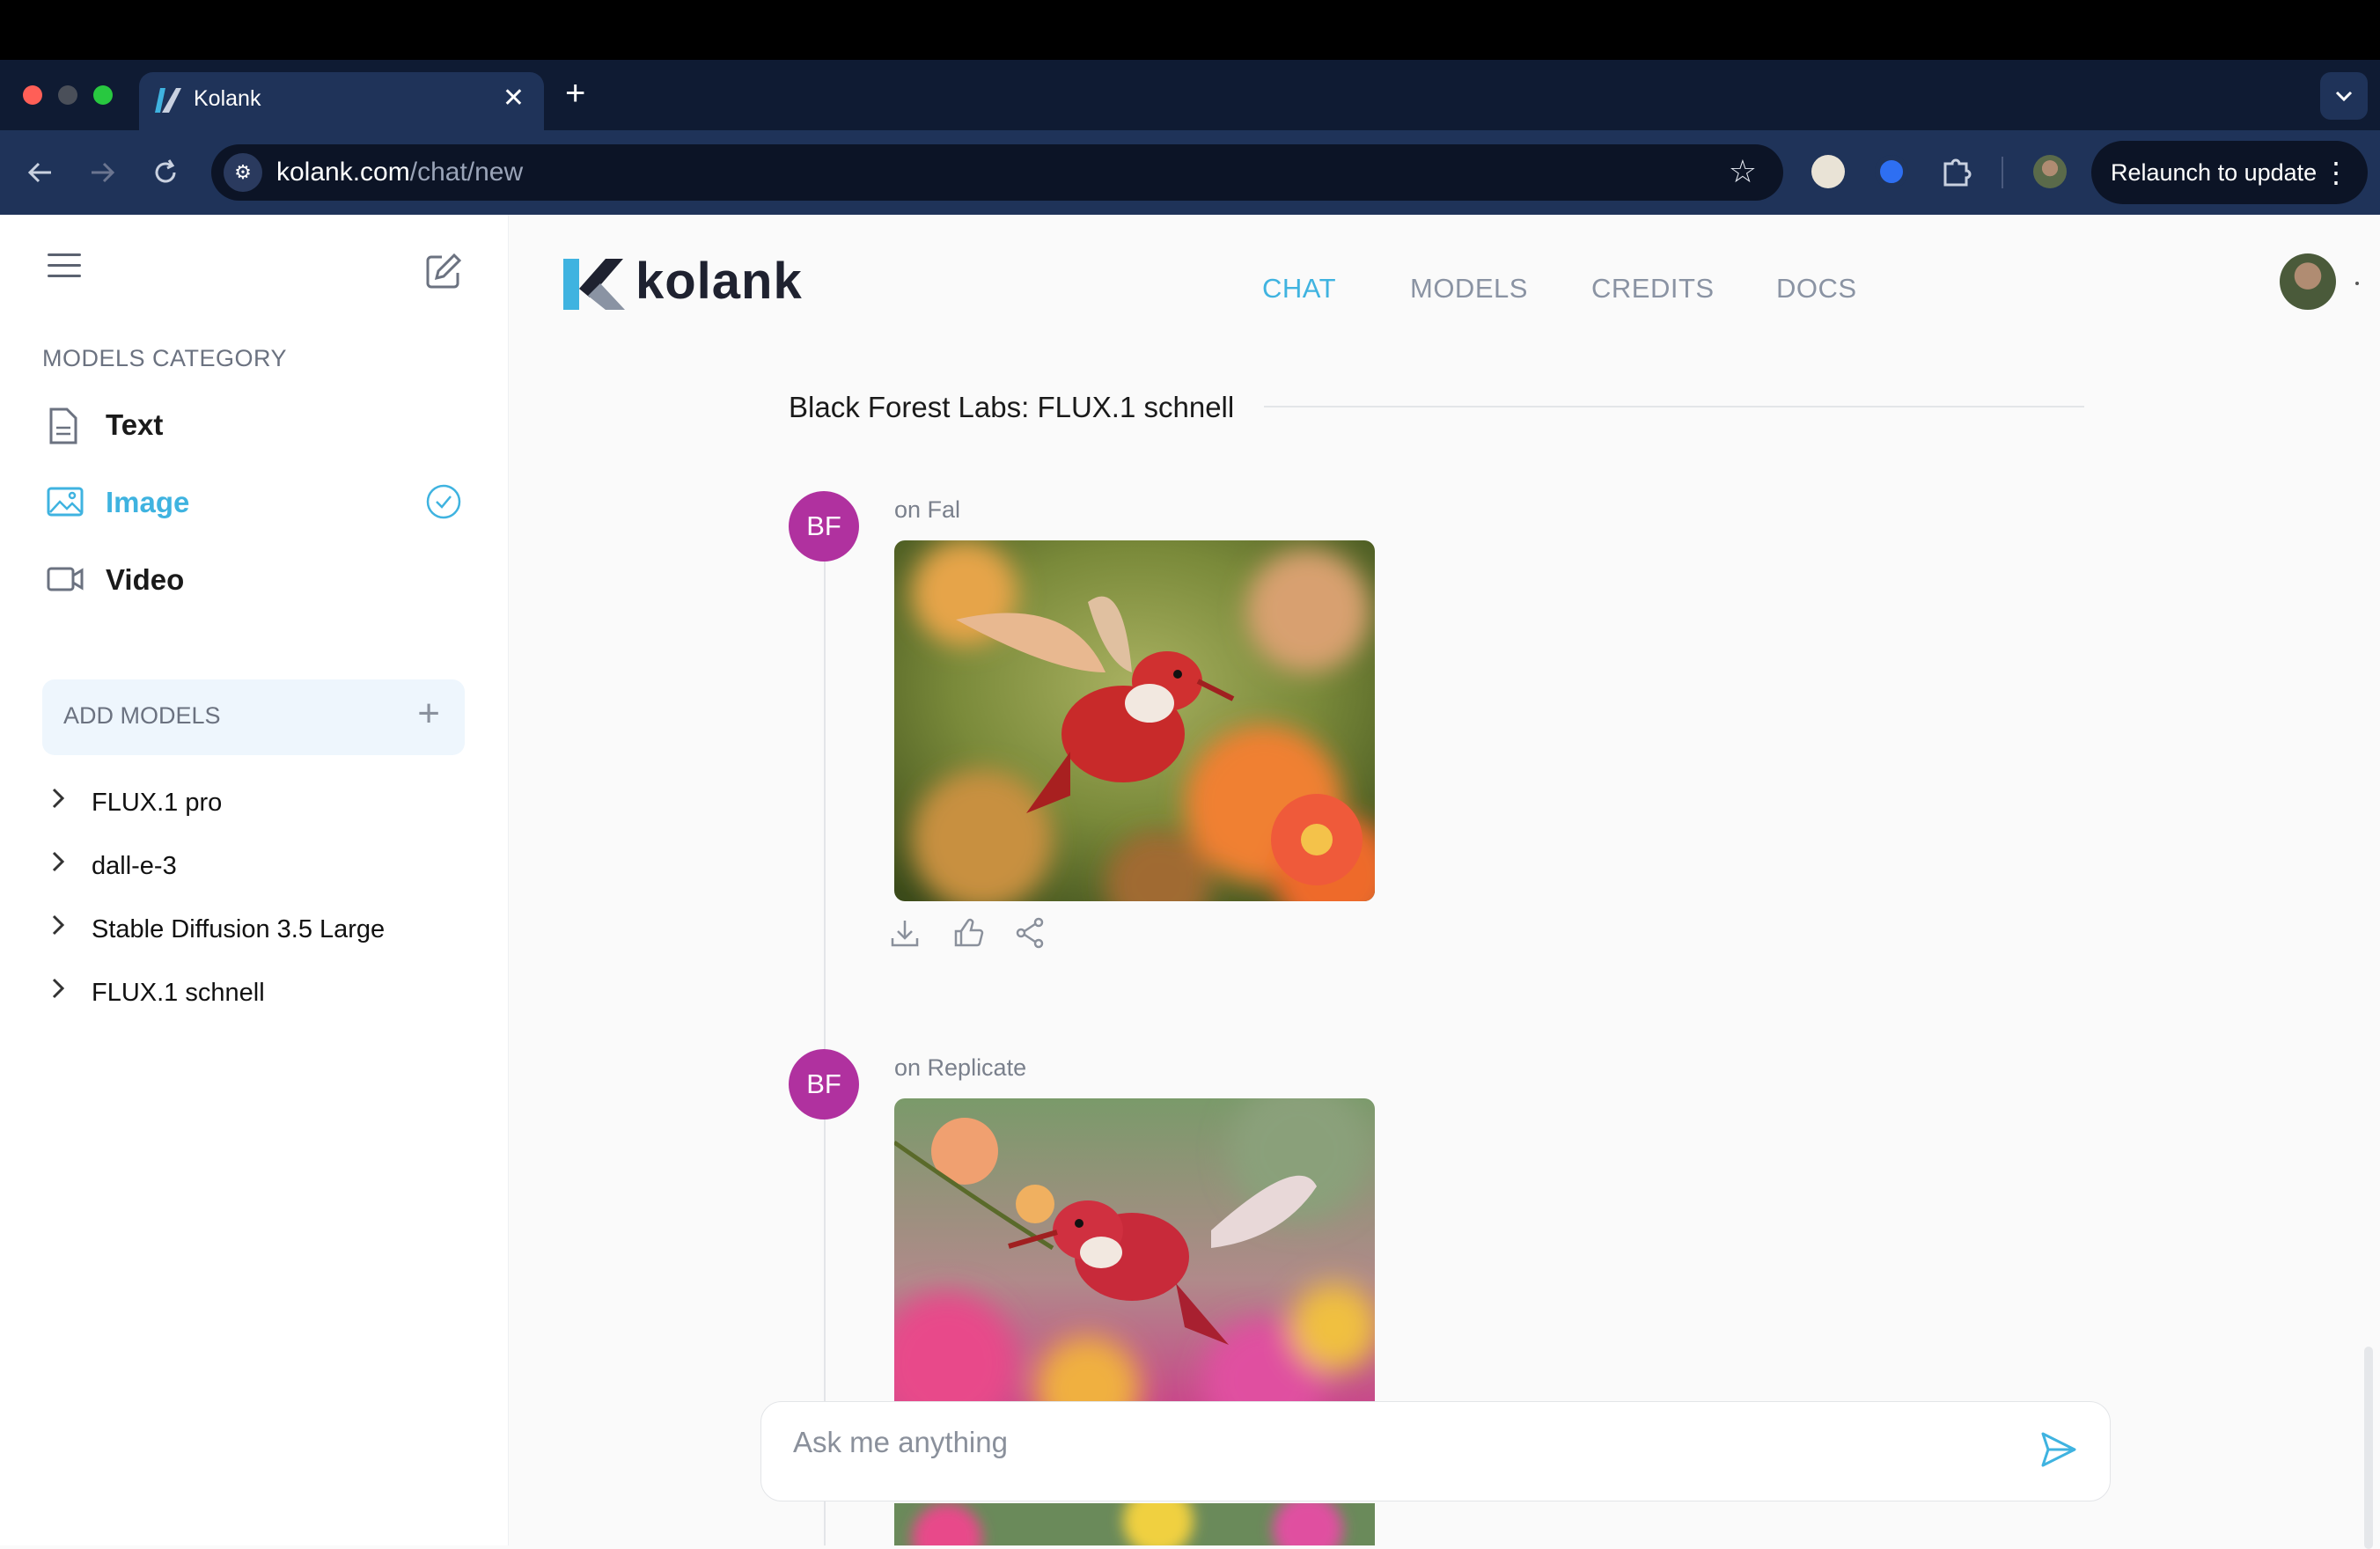 The image size is (2380, 1549). I want to click on image-icon, so click(65, 502).